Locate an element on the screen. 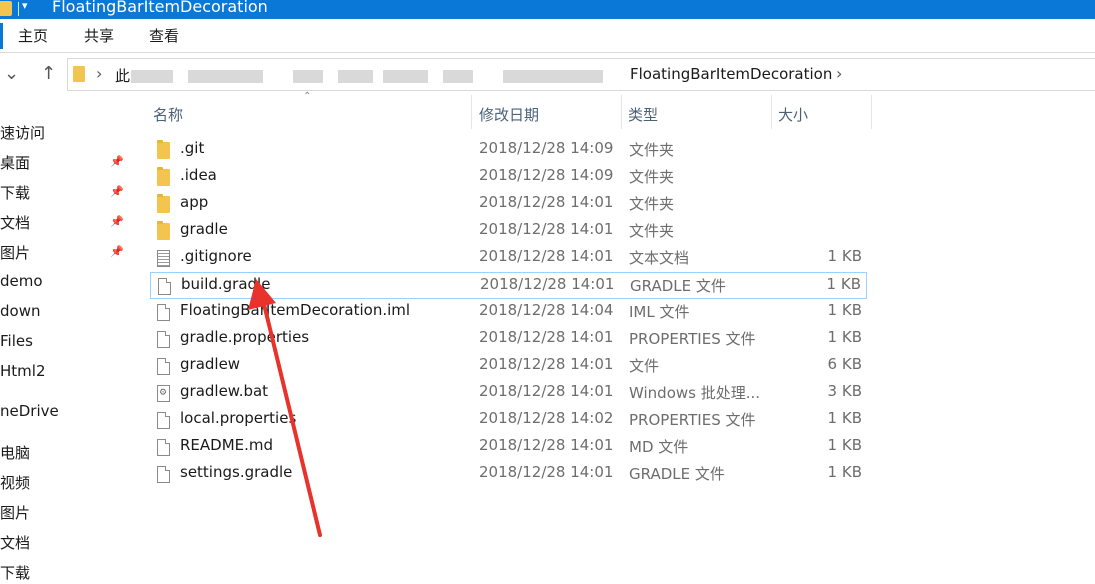 The height and width of the screenshot is (584, 1095). address-bar: › 此 FloatingBarItemDecoration › is located at coordinates (581, 74).